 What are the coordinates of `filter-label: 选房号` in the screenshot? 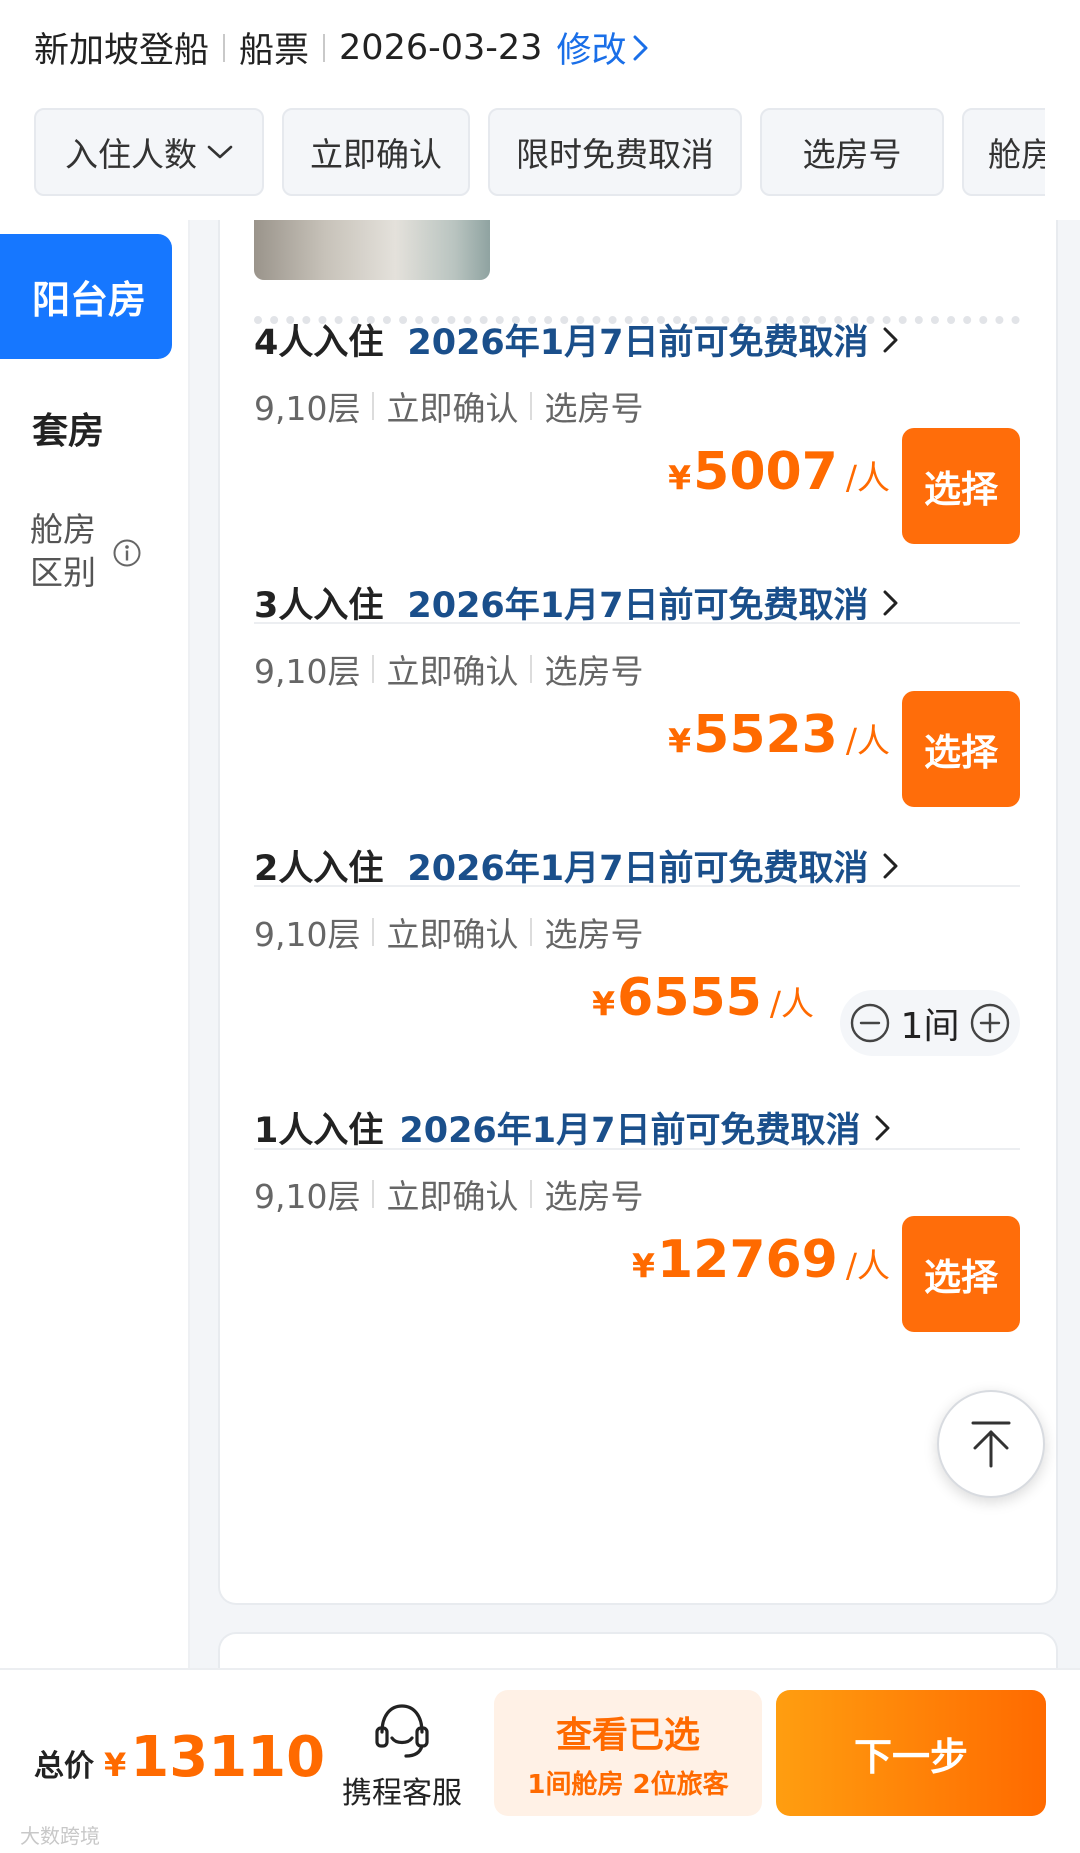 It's located at (852, 154).